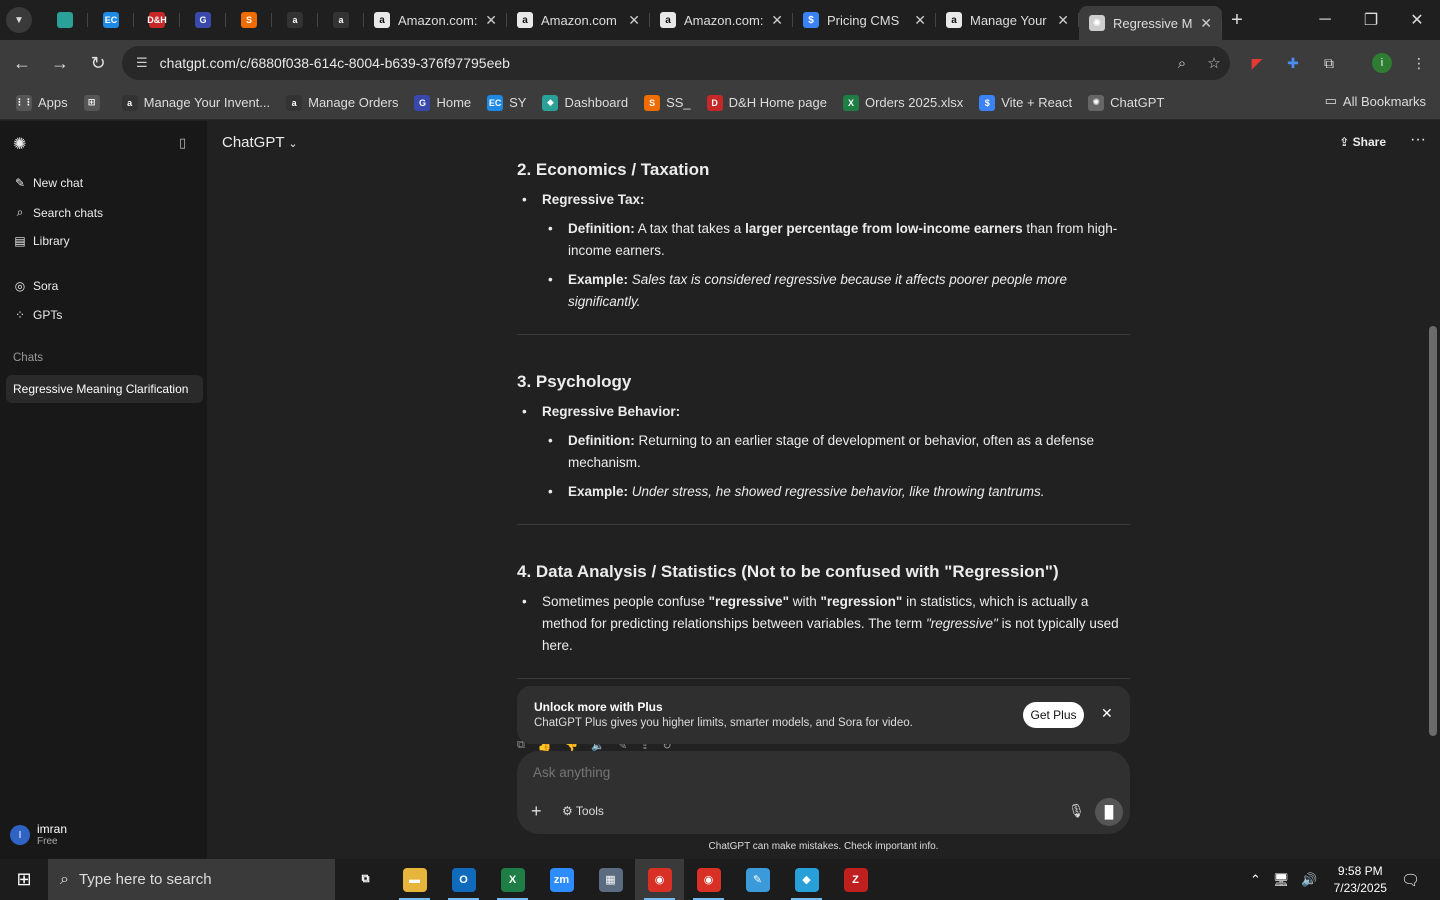 The height and width of the screenshot is (900, 1440). Describe the element at coordinates (19, 20) in the screenshot. I see `tab-search-dropdown-icon: ▼` at that location.